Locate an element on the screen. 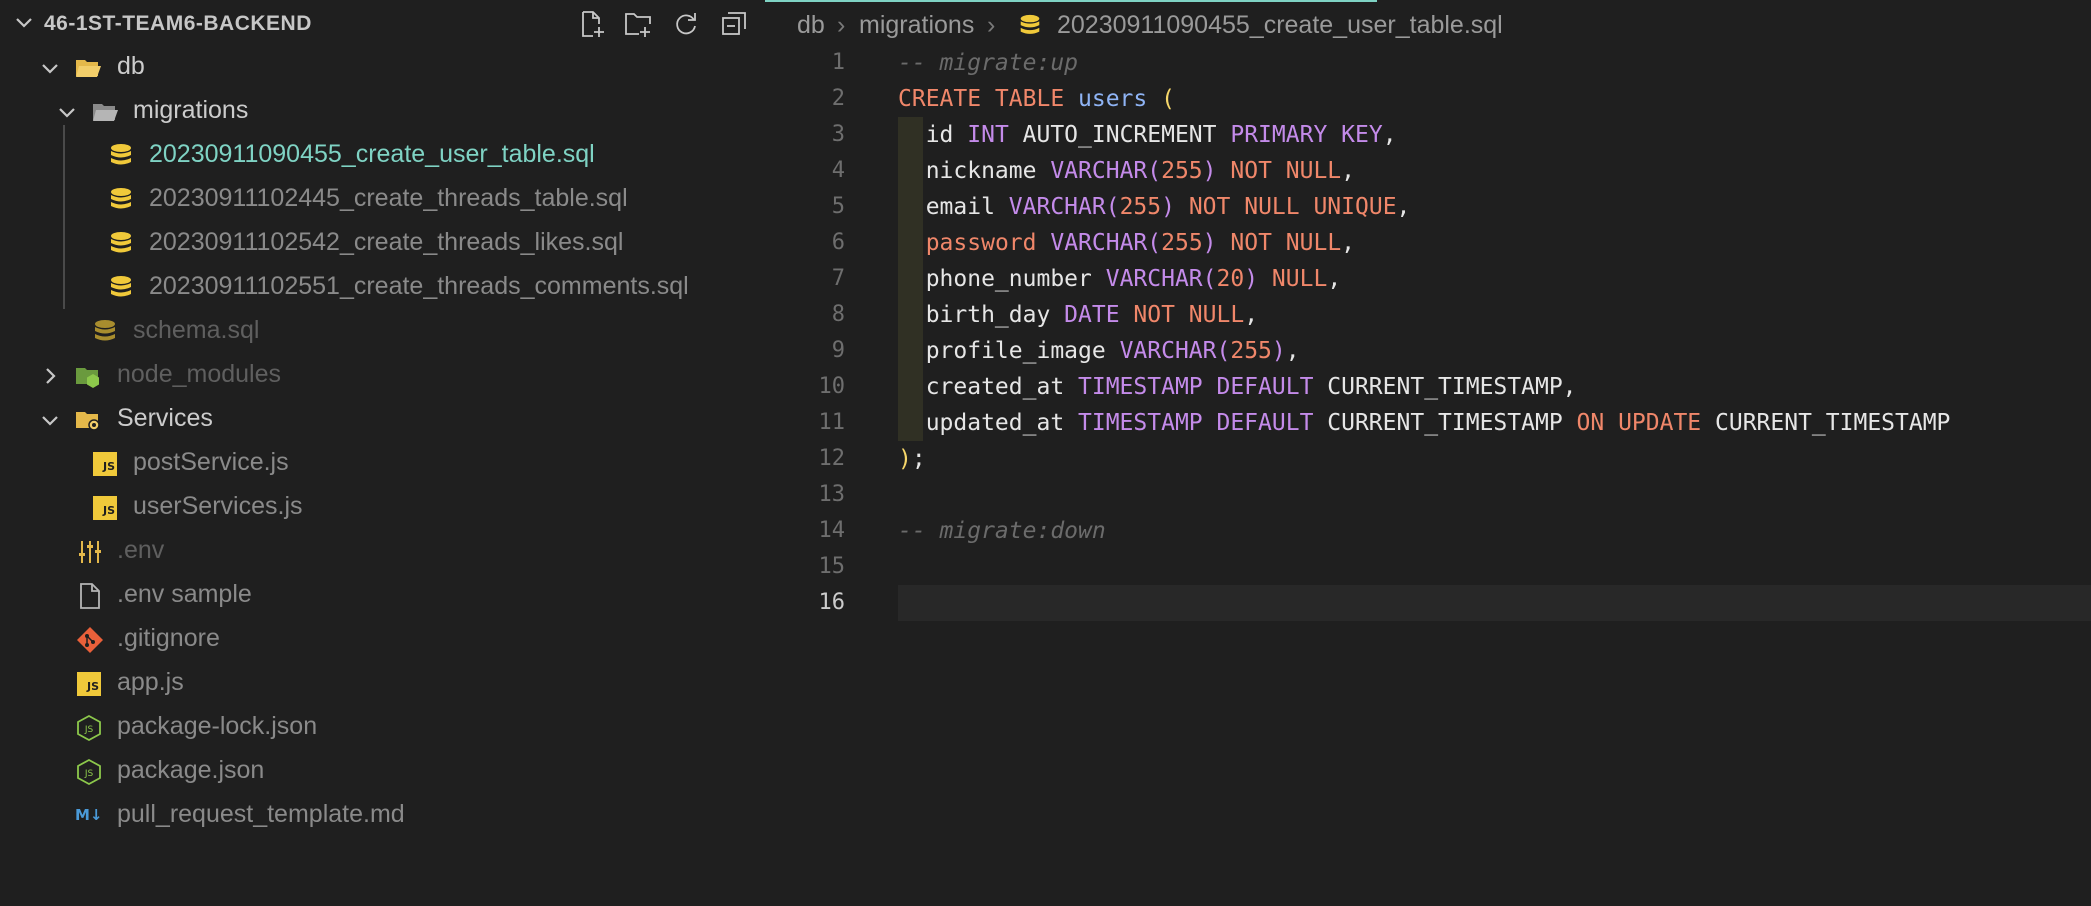 The image size is (2091, 906). tree-item-create-threads-likes: 20230911102542_create_threads_likes.sql is located at coordinates (380, 244).